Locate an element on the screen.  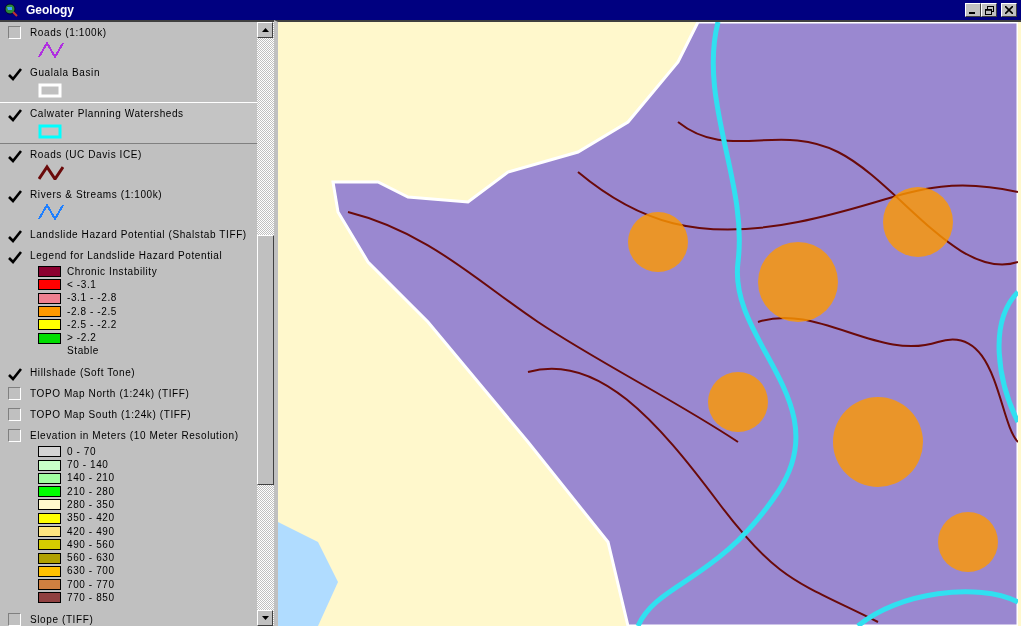
class-label: -3.1 - -2.8 is located at coordinates (92, 298).